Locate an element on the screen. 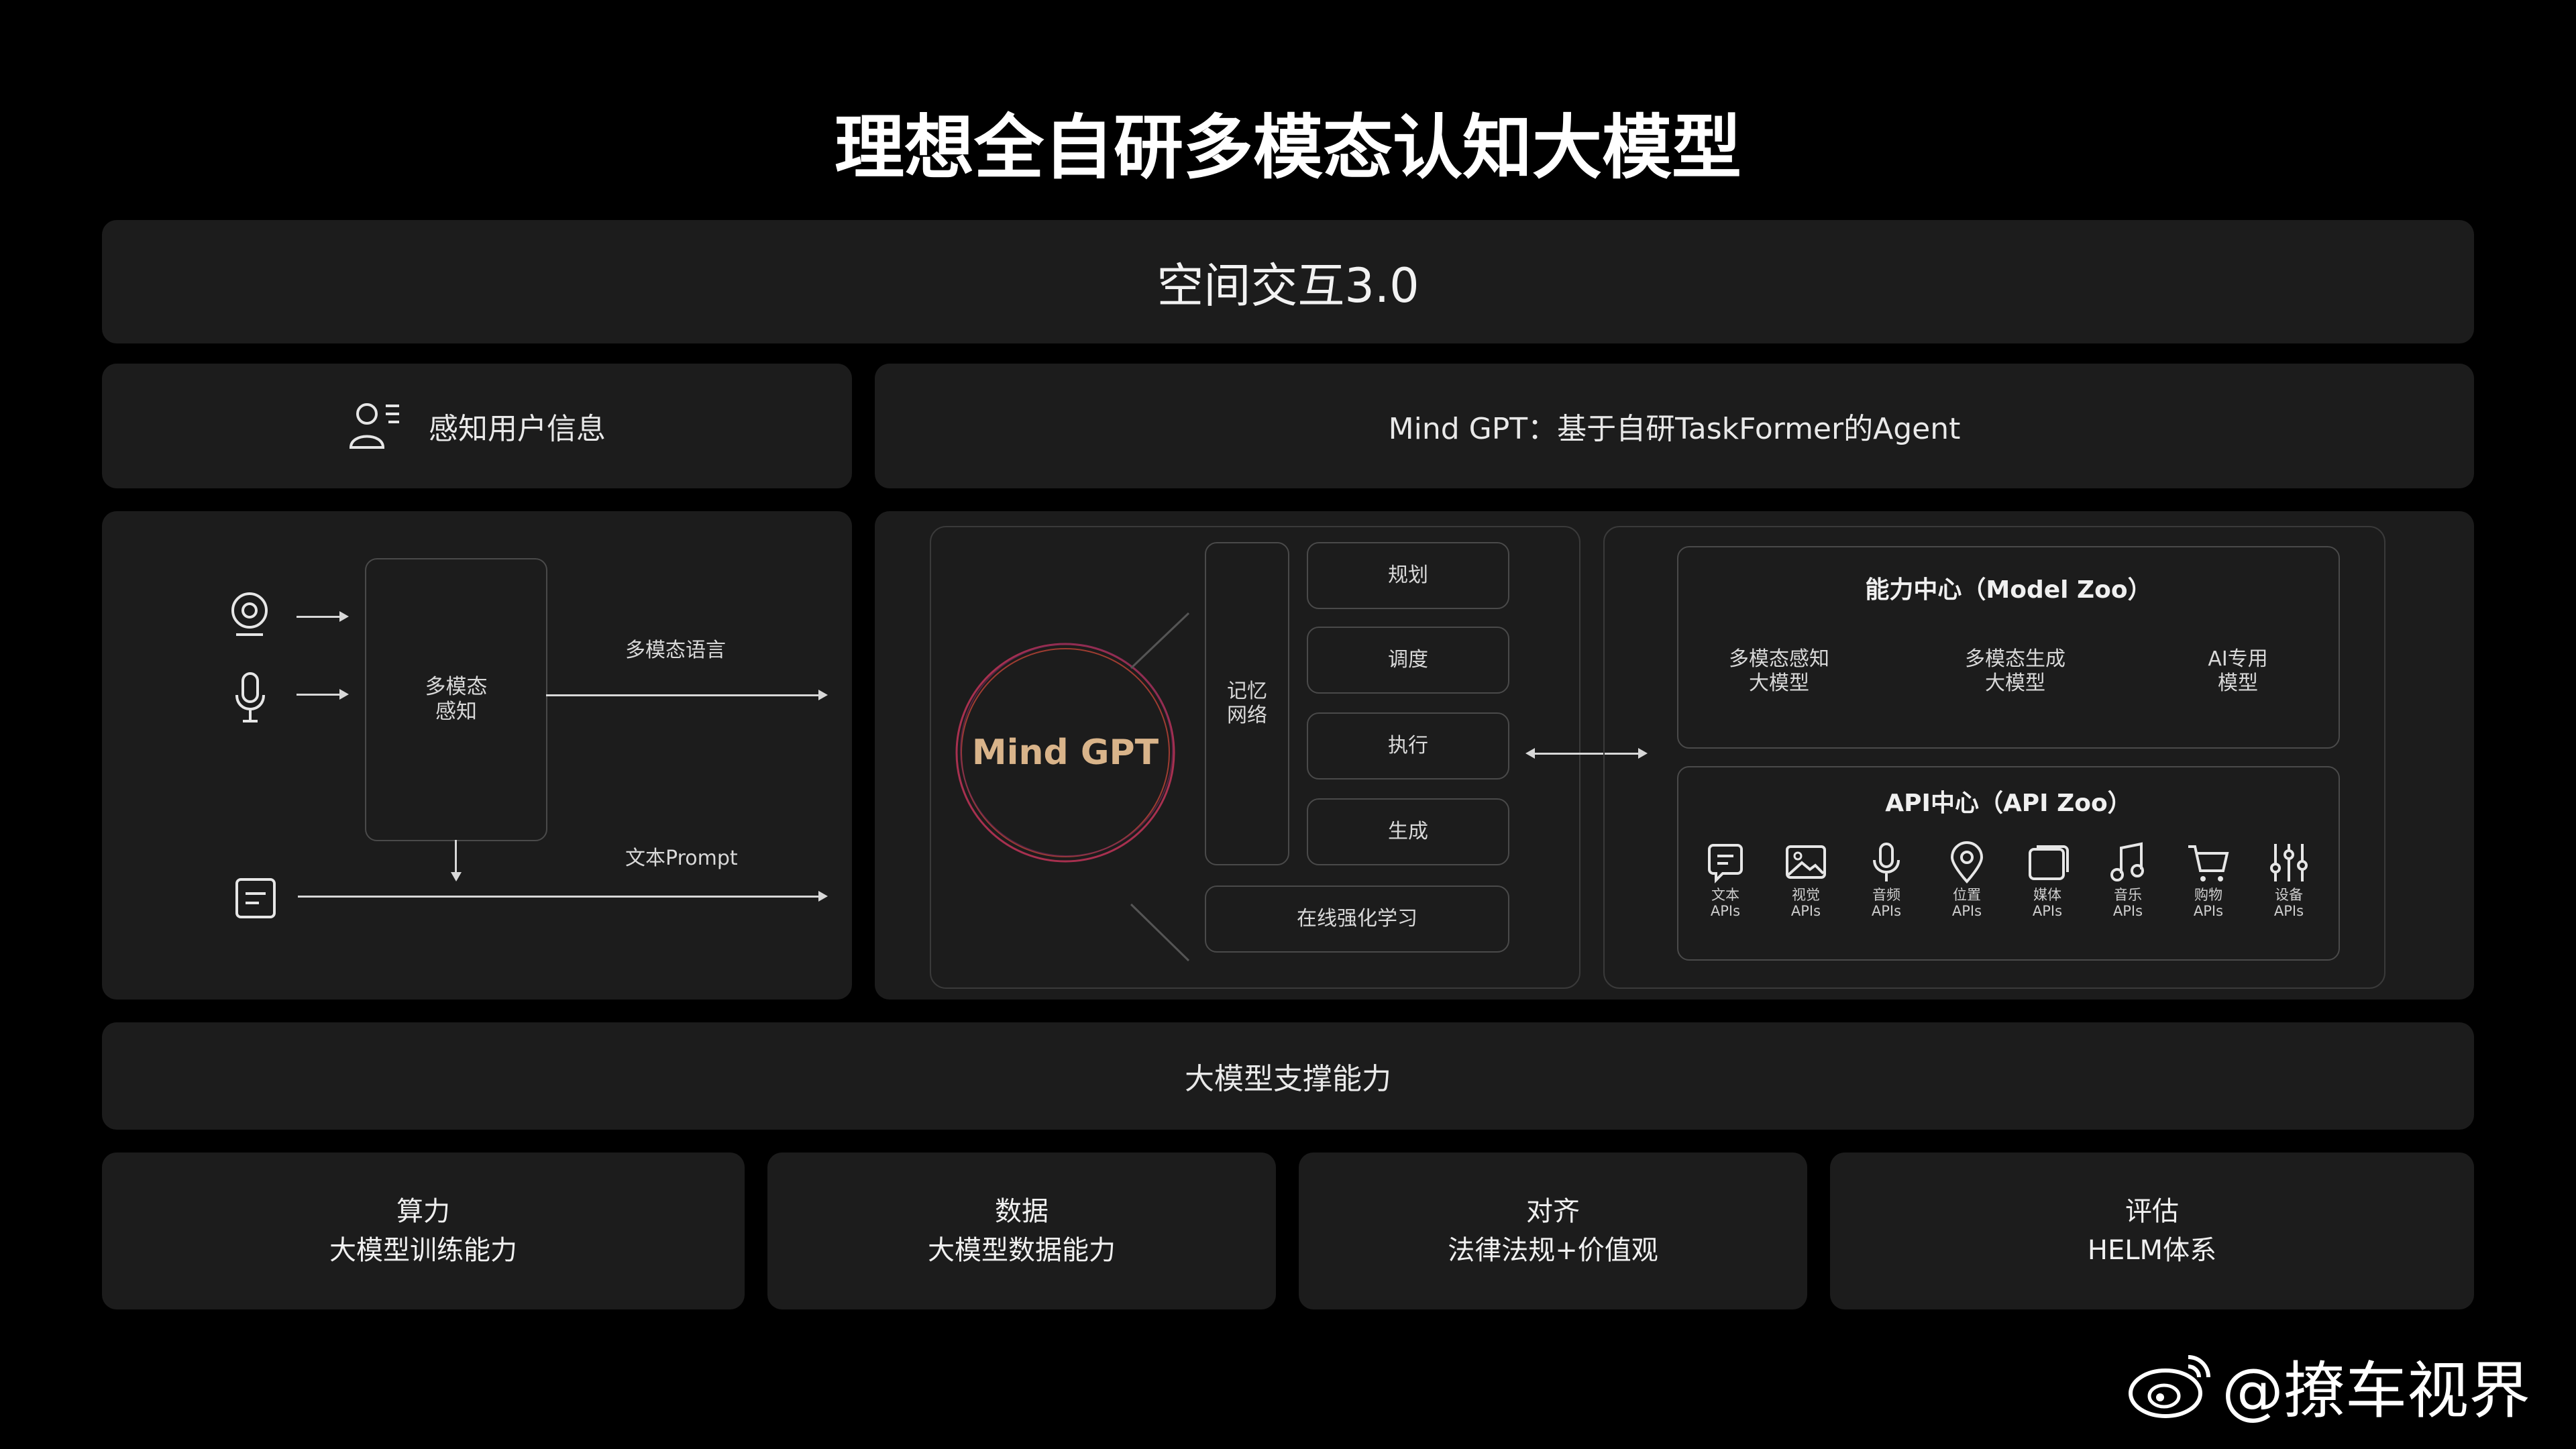 The width and height of the screenshot is (2576, 1449). capability-item: 多模态生成 大模型 is located at coordinates (2015, 671).